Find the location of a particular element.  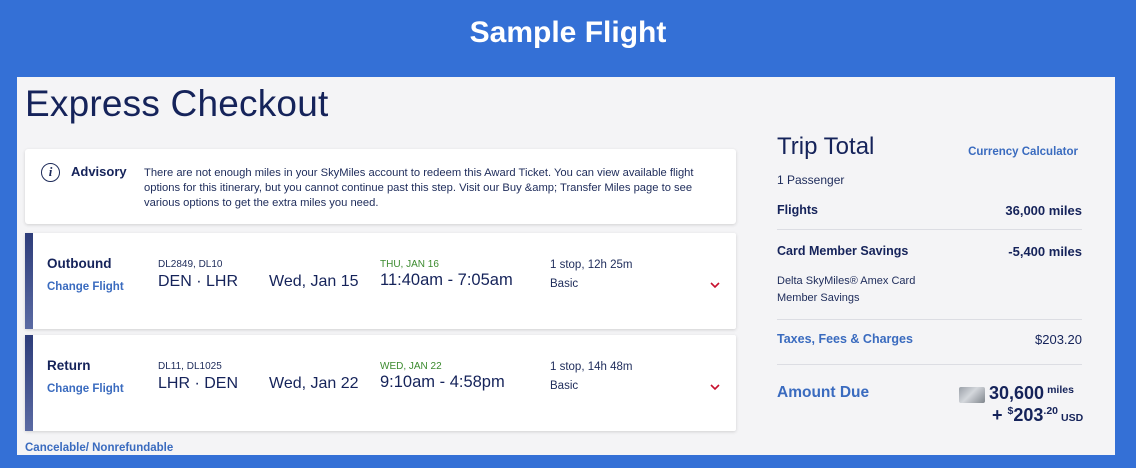

banner-title: Sample Flight is located at coordinates (568, 32).